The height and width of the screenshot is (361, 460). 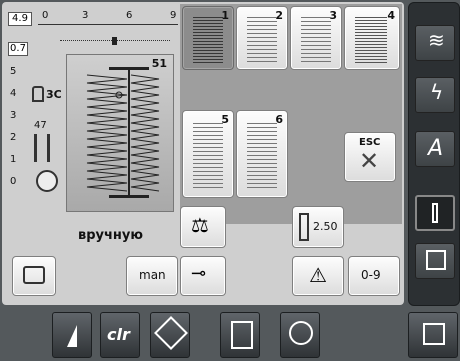 I want to click on clr-button: clr, so click(x=120, y=335).